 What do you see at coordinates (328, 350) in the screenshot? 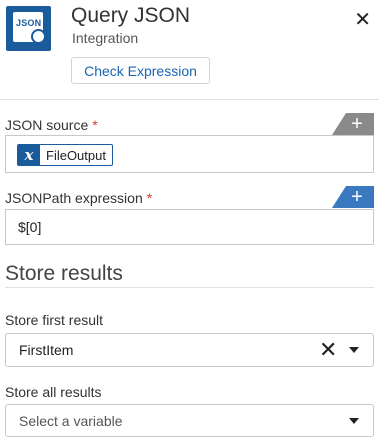
I see `clear-icon: ✕` at bounding box center [328, 350].